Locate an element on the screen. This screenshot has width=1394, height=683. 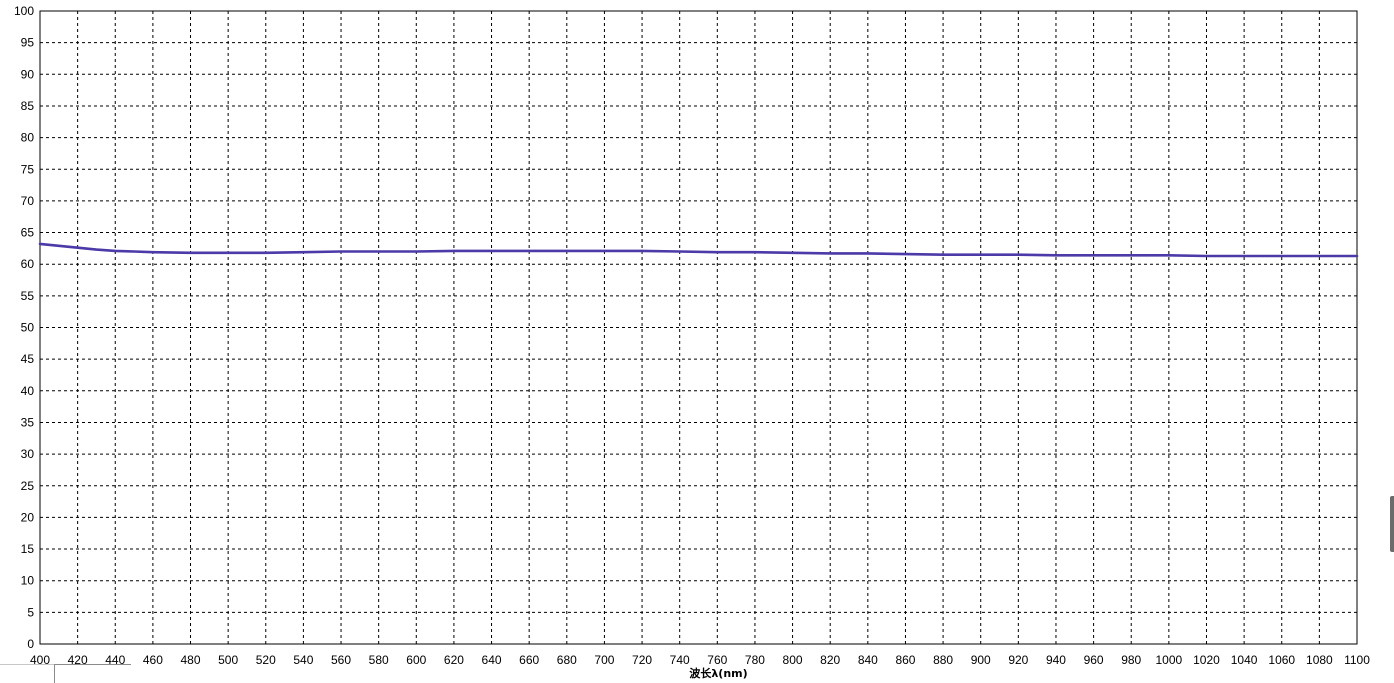
x-tick-label: 760 is located at coordinates (717, 660).